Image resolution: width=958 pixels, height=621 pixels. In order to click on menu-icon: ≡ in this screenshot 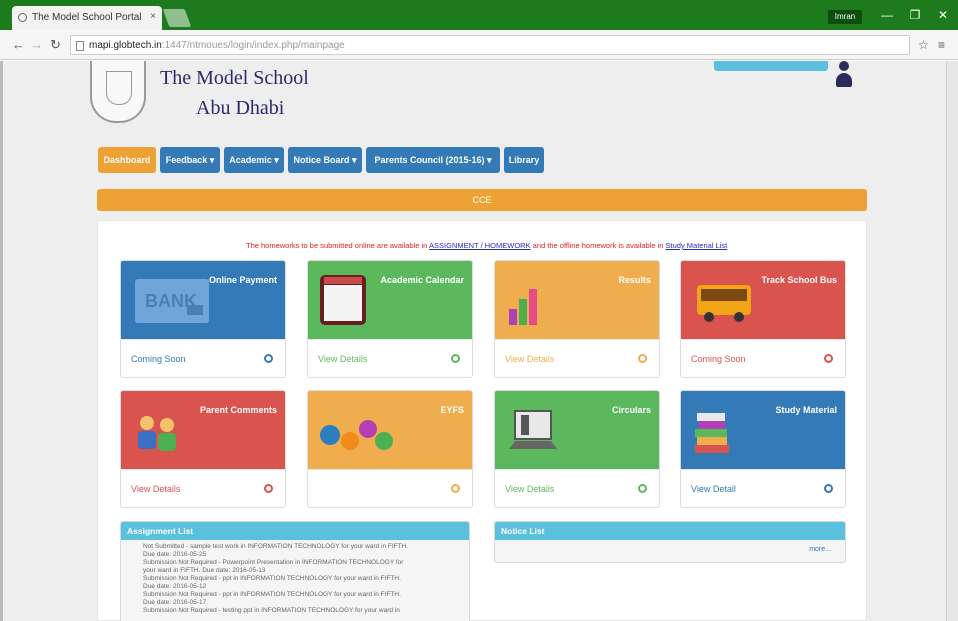, I will do `click(941, 45)`.